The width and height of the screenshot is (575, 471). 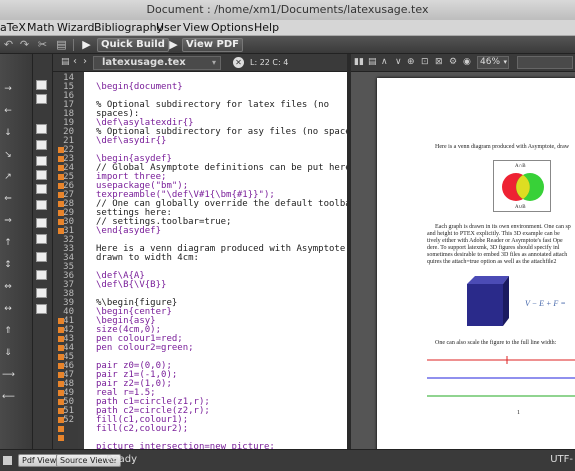 What do you see at coordinates (8, 287) in the screenshot?
I see `arrow-icon: ⇔` at bounding box center [8, 287].